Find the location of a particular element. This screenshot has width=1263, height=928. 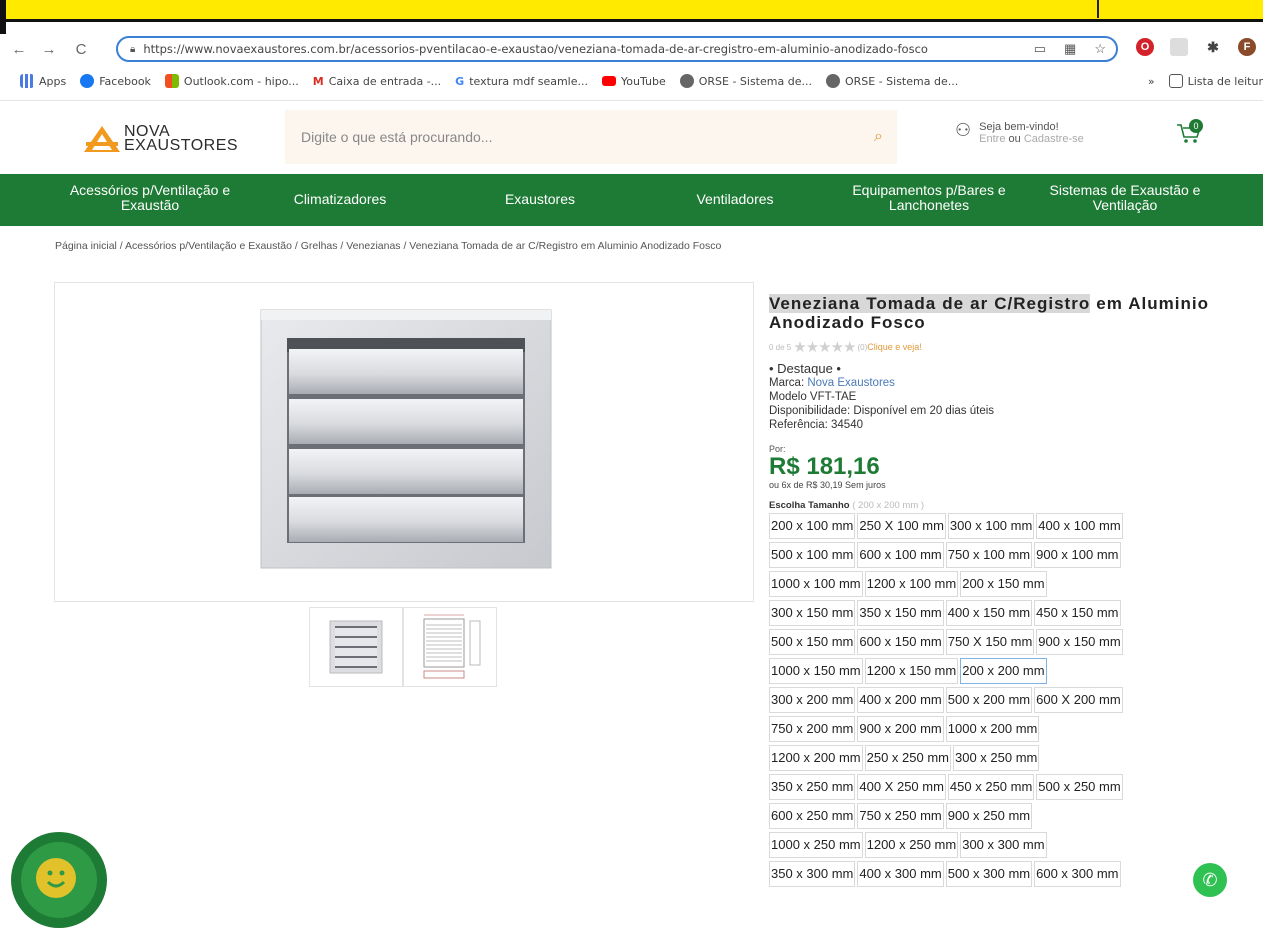

size-option: 450 x 150 mm is located at coordinates (1077, 613).